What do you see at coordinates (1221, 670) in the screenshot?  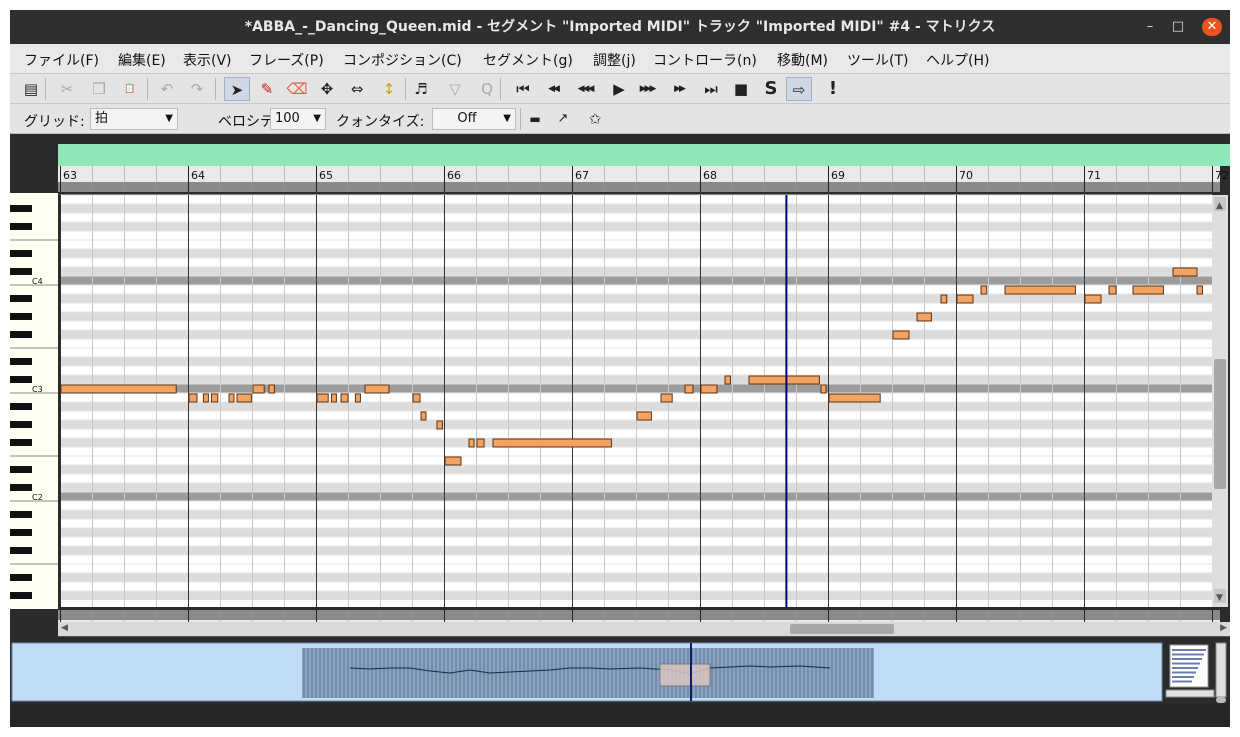 I see `vertical-zoom-slider` at bounding box center [1221, 670].